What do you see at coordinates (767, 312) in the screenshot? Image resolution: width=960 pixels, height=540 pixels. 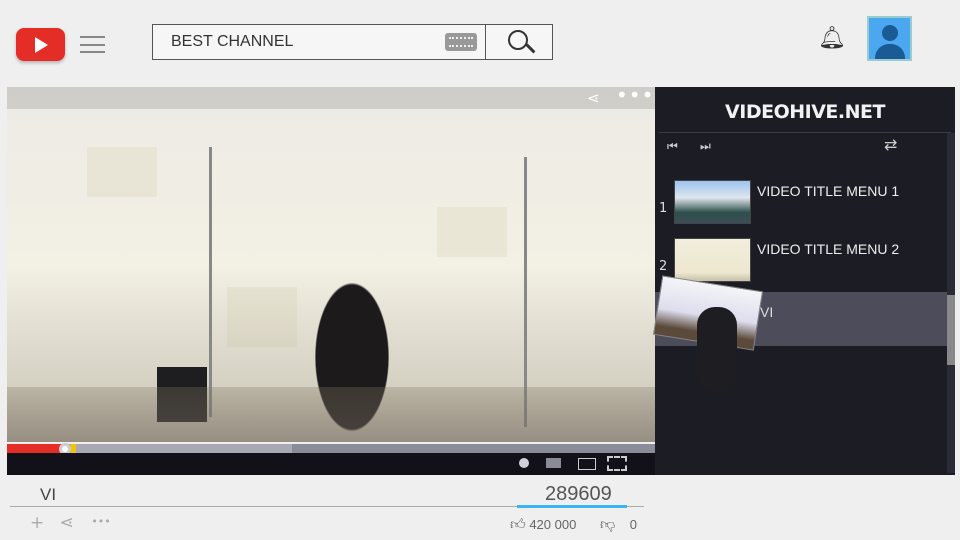 I see `playlist-item-title: VI` at bounding box center [767, 312].